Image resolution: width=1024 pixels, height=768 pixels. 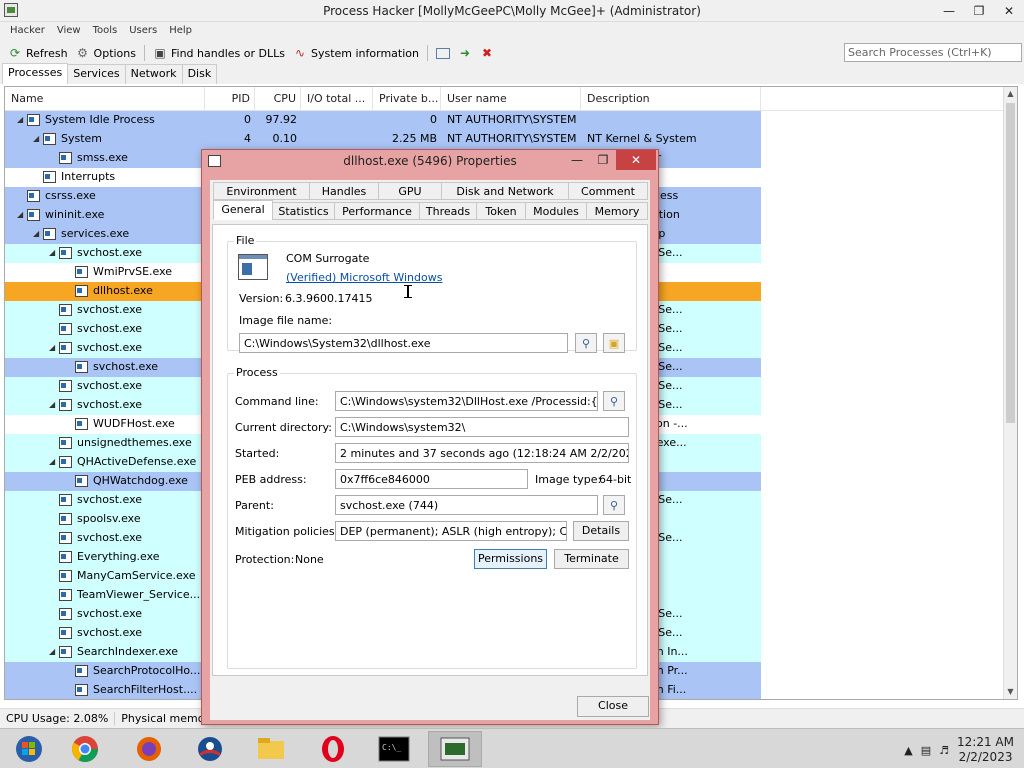 I want to click on search-input: Search Processes (Ctrl+K), so click(x=933, y=52).